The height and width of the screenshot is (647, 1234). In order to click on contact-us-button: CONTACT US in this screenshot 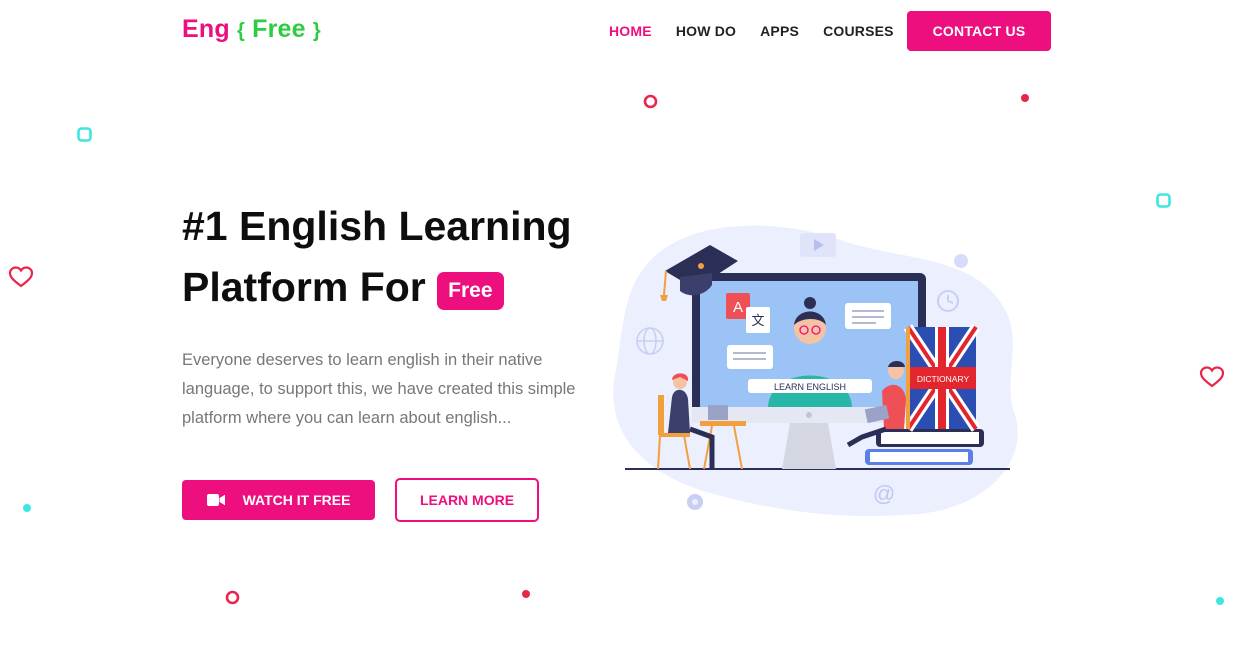, I will do `click(979, 31)`.